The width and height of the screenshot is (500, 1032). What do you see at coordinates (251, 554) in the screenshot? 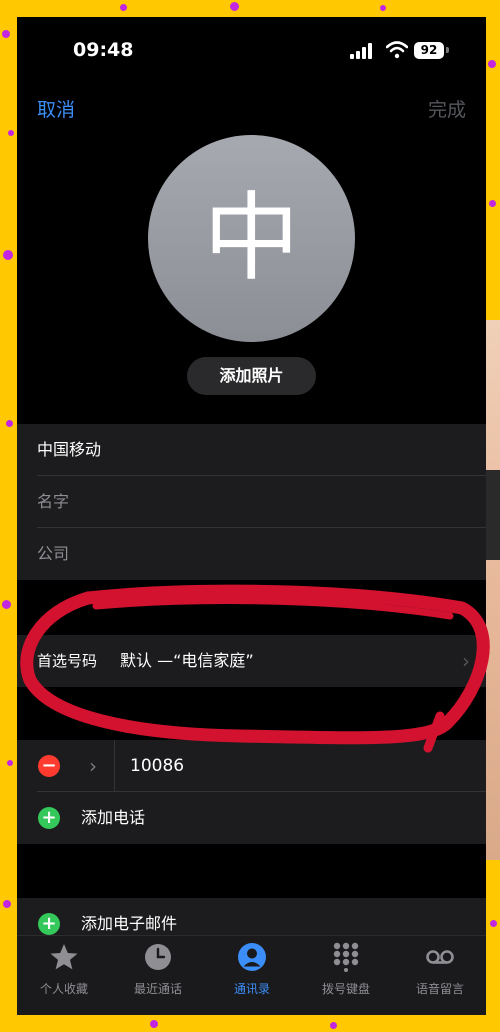
I see `company-field: 公司` at bounding box center [251, 554].